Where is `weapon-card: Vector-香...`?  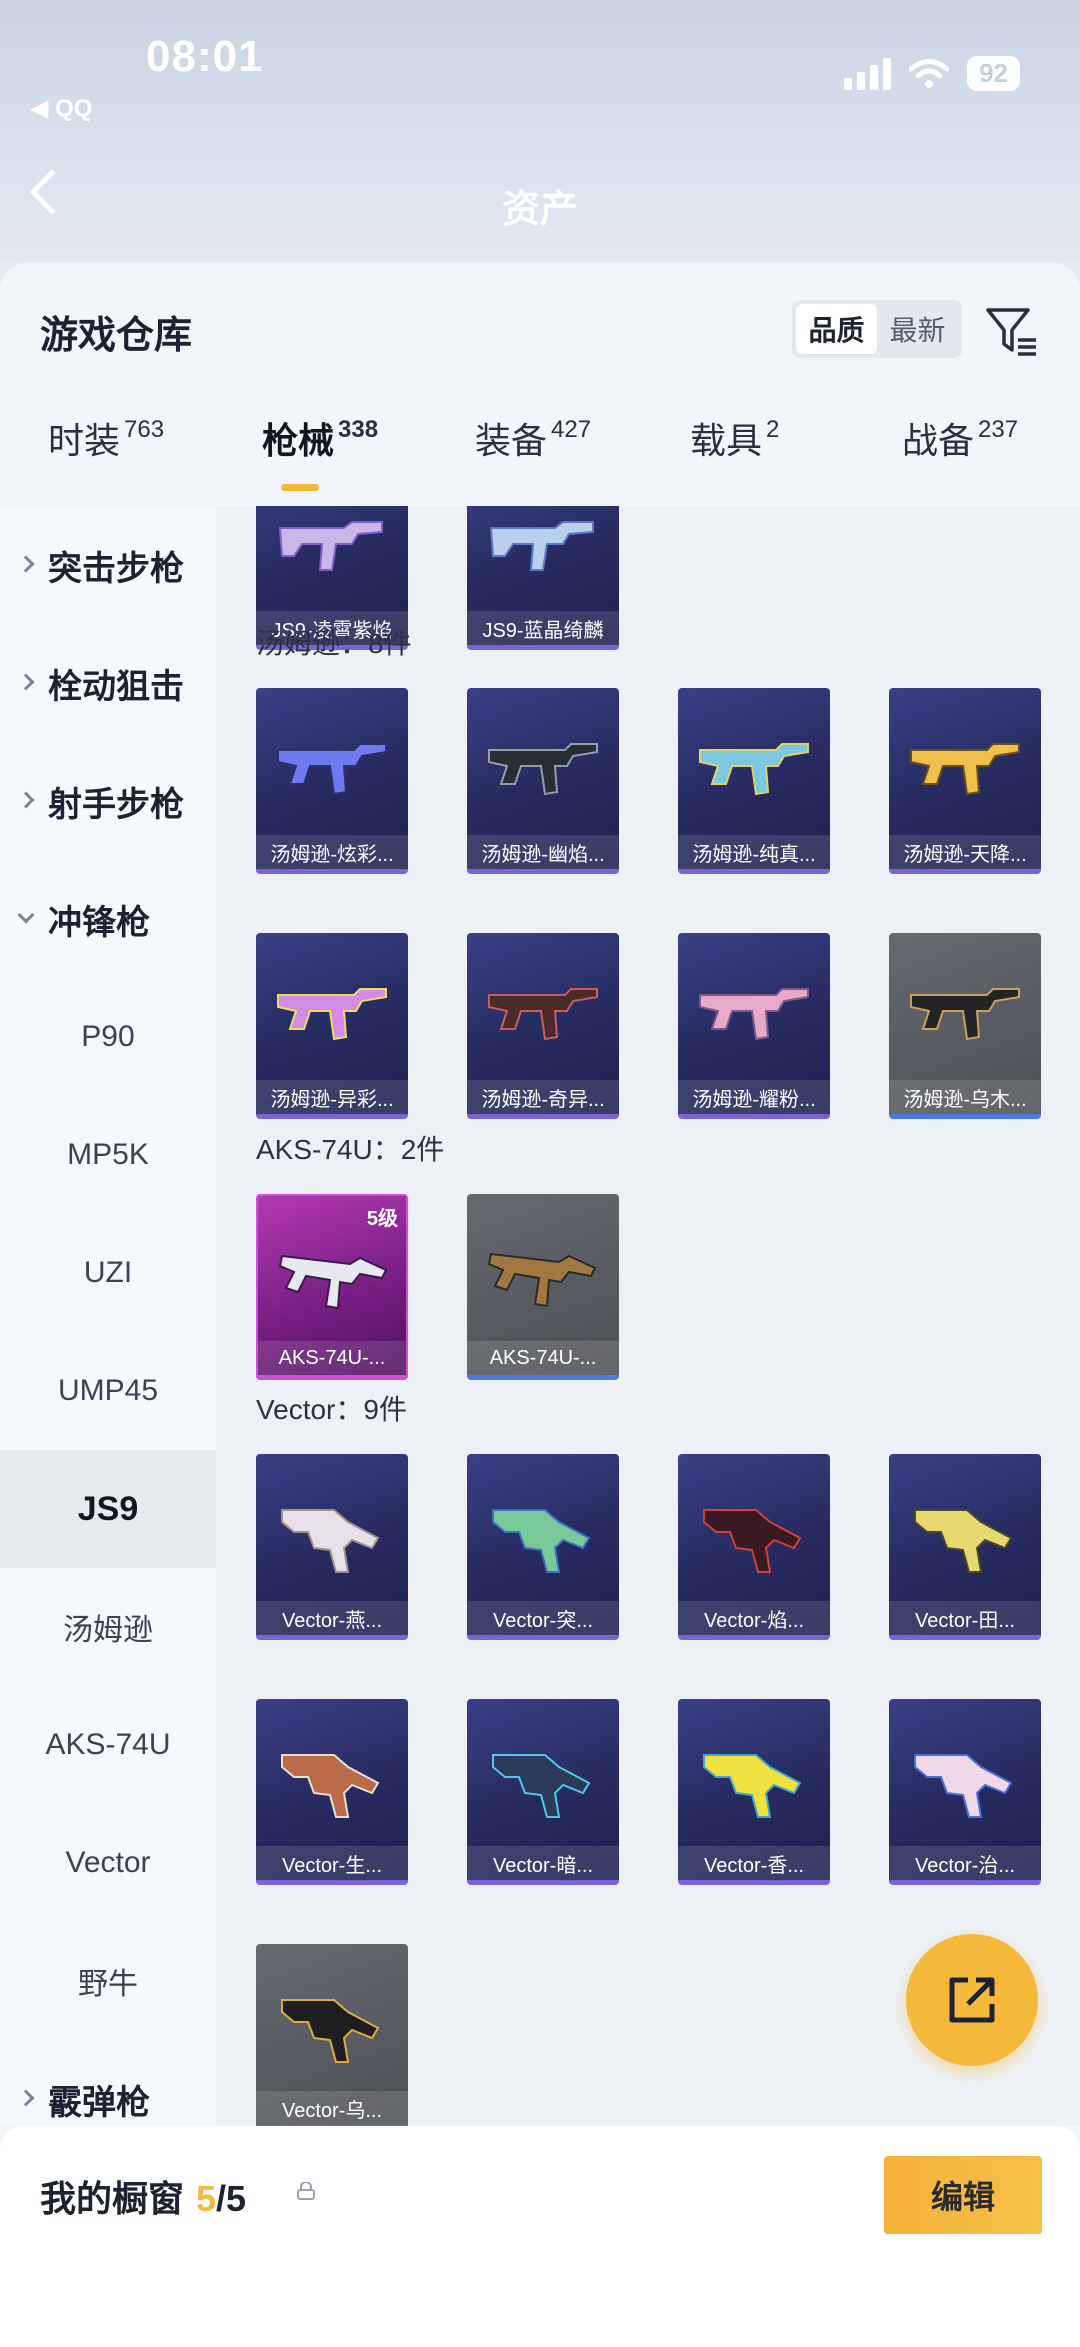 weapon-card: Vector-香... is located at coordinates (754, 1792).